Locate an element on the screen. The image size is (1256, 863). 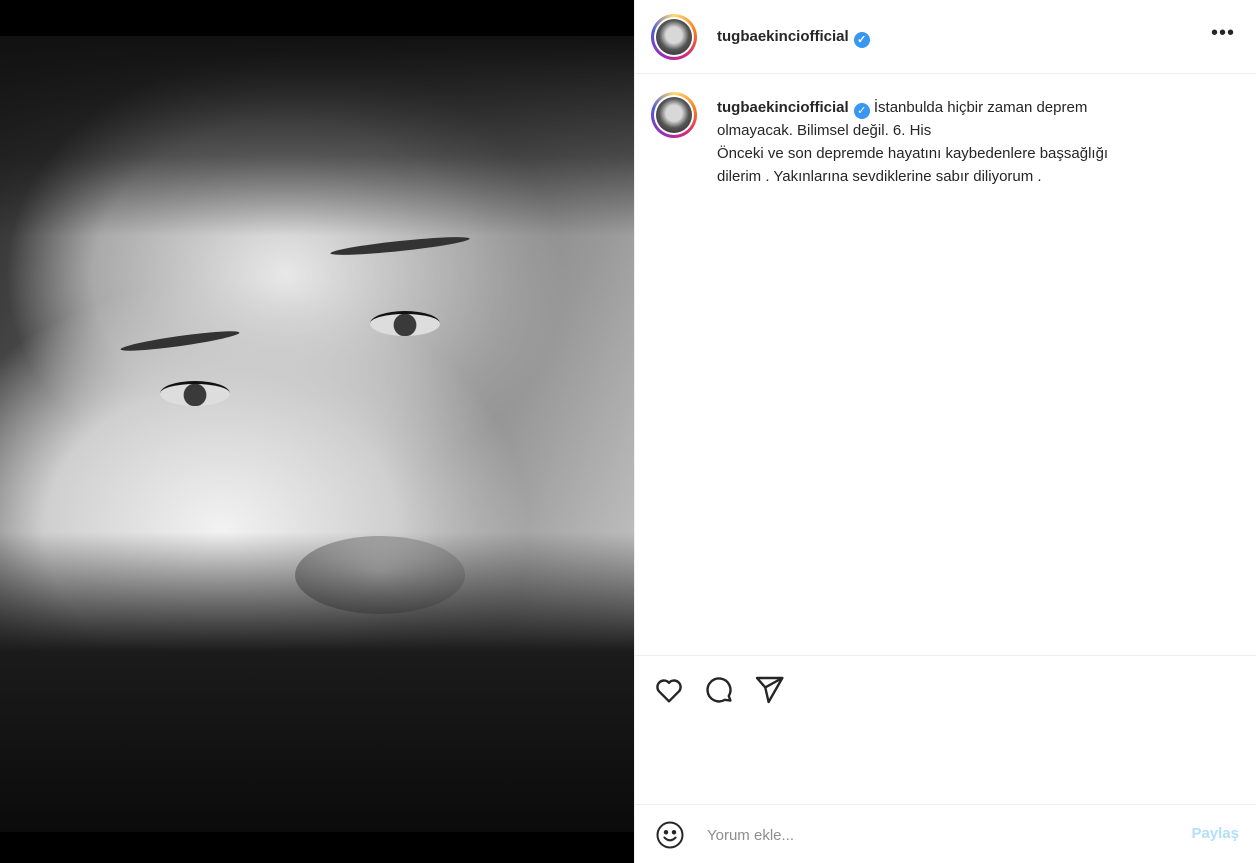
photo-left-eye is located at coordinates (195, 393).